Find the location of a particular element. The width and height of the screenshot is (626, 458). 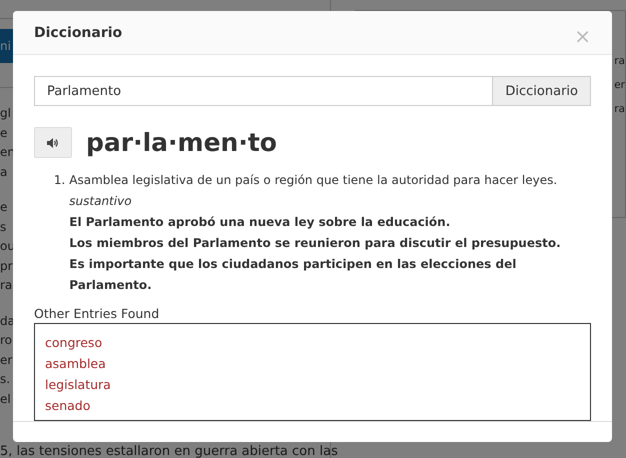

text-fragment: s. is located at coordinates (5, 379).